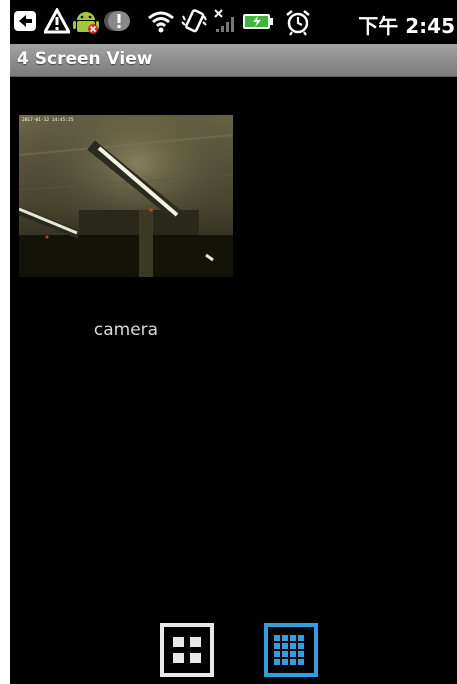  What do you see at coordinates (86, 24) in the screenshot?
I see `android-debug-icon` at bounding box center [86, 24].